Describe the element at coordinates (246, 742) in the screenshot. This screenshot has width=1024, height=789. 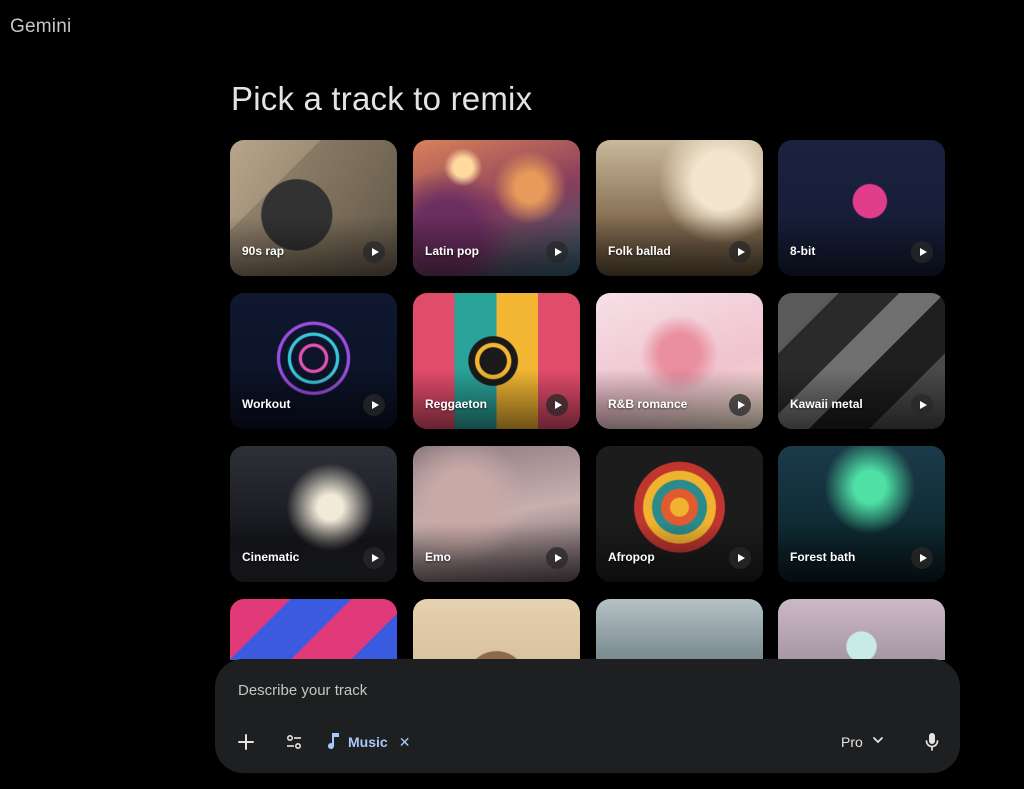
I see `plus-icon` at that location.